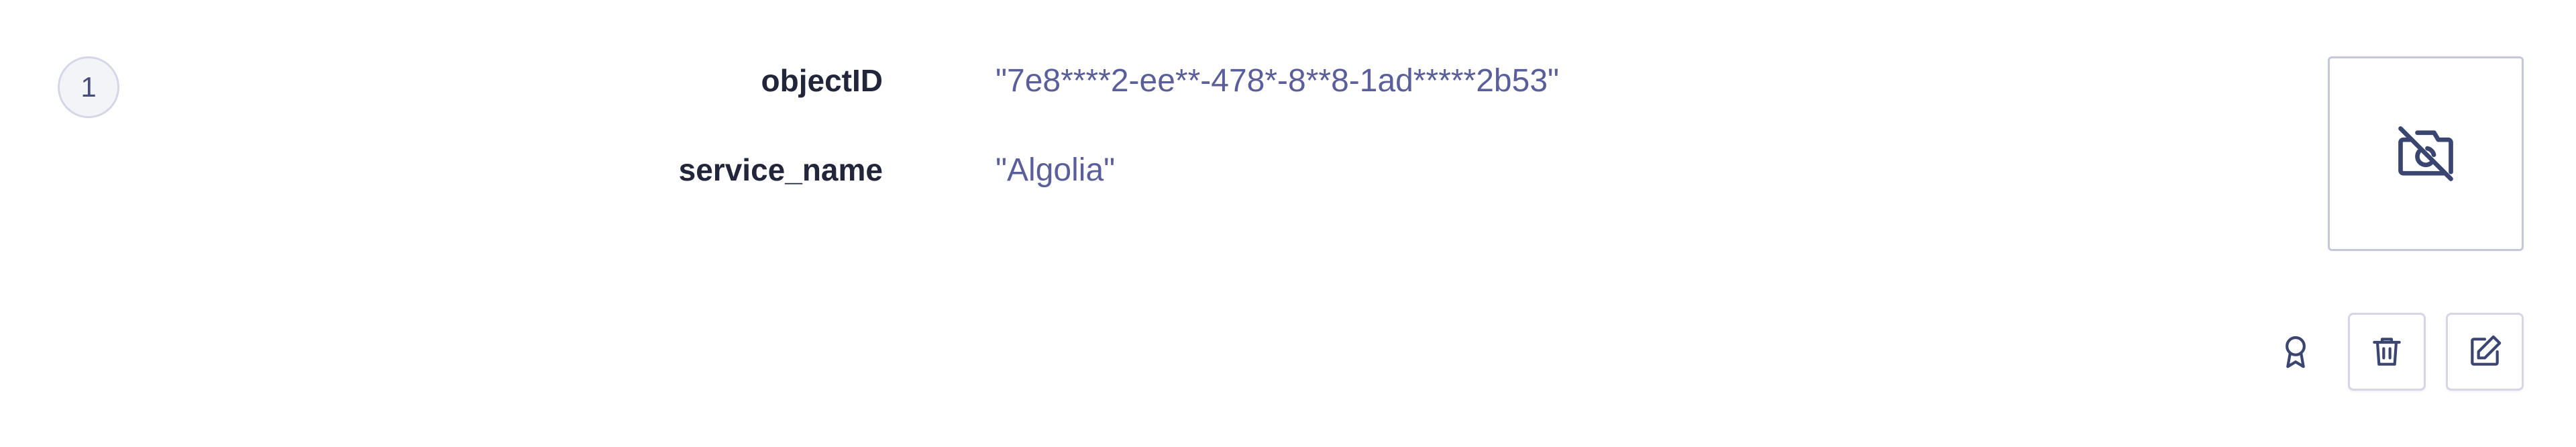  I want to click on ribbon-icon, so click(2296, 352).